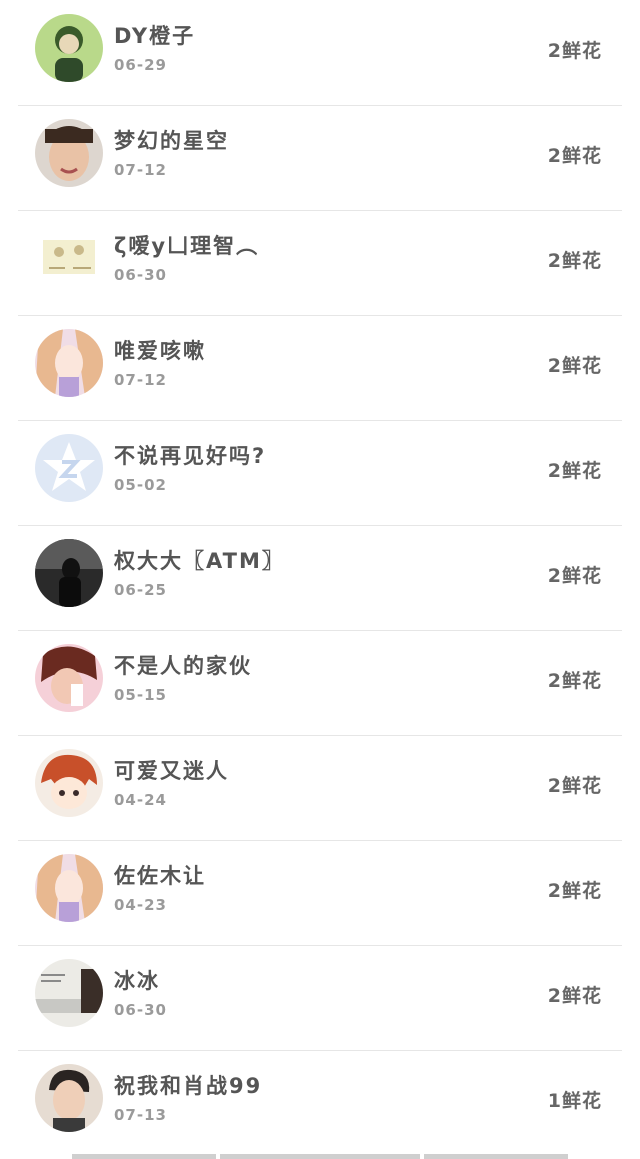  What do you see at coordinates (140, 800) in the screenshot?
I see `gift-date: 04-24` at bounding box center [140, 800].